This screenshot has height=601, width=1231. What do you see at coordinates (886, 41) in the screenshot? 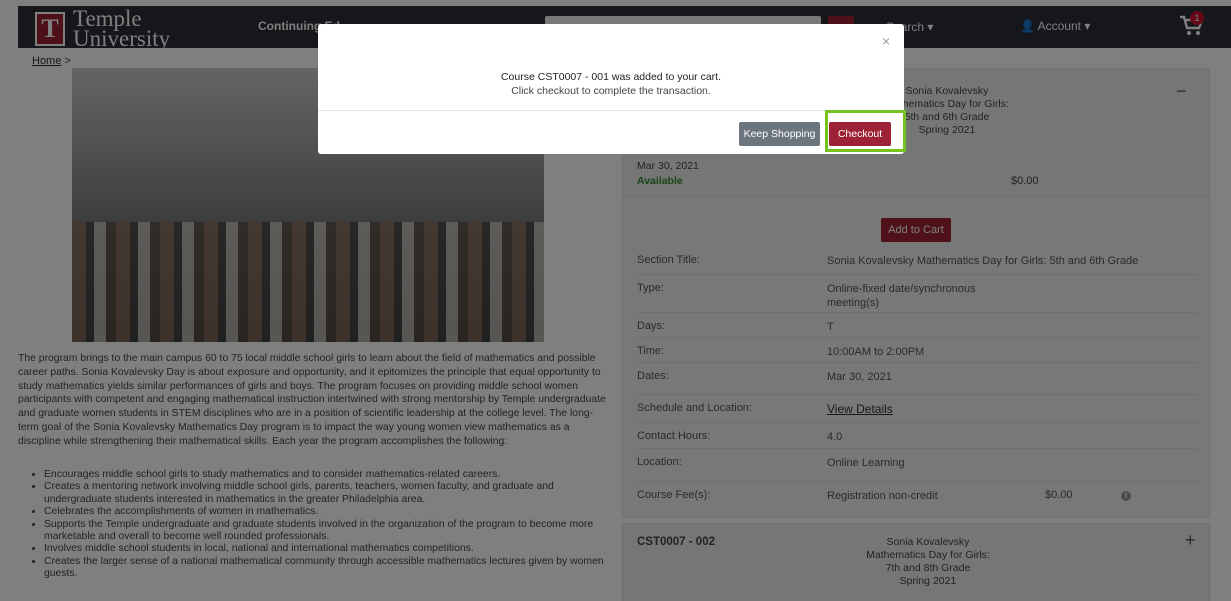
I see `close-icon: ×` at bounding box center [886, 41].